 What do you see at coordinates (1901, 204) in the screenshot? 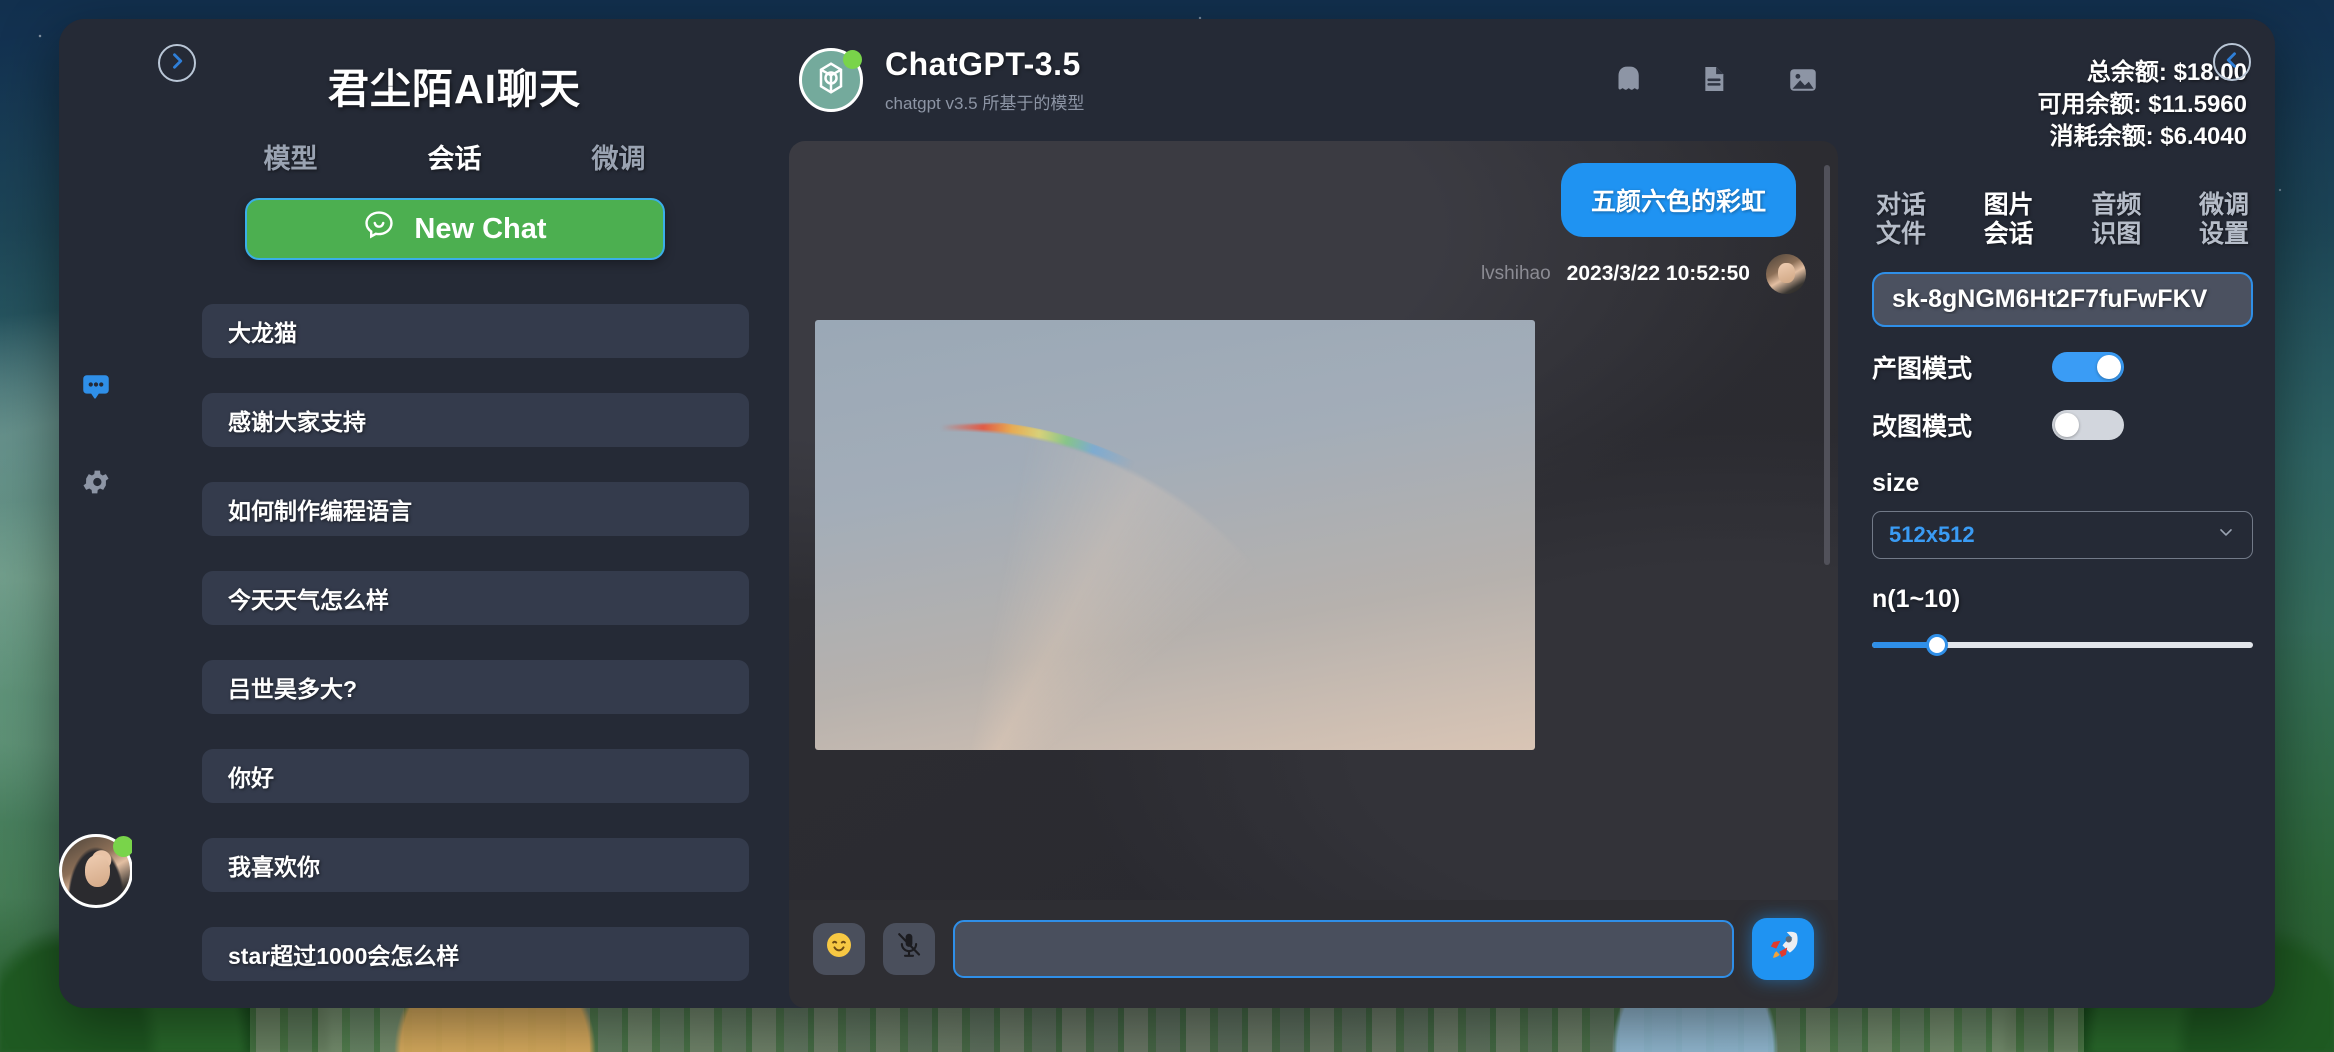
I see `tab-line1: 对话` at bounding box center [1901, 204].